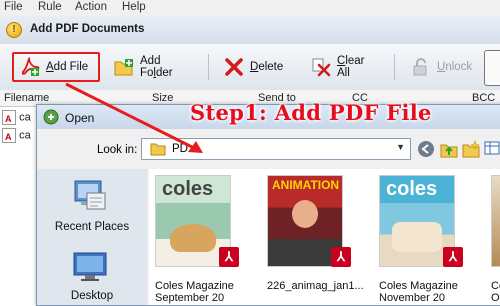 This screenshot has height=306, width=500. What do you see at coordinates (134, 117) in the screenshot?
I see `annotation-arrow` at bounding box center [134, 117].